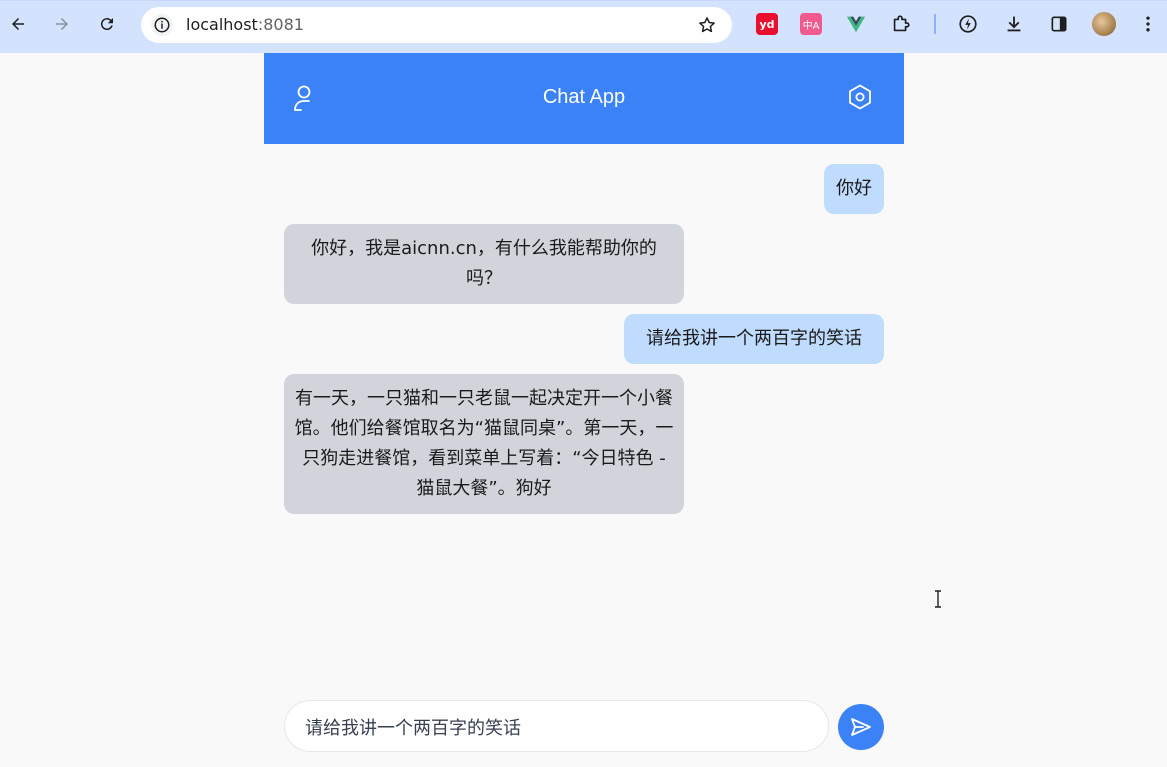 The height and width of the screenshot is (767, 1167). Describe the element at coordinates (854, 189) in the screenshot. I see `user-message: 你好` at that location.